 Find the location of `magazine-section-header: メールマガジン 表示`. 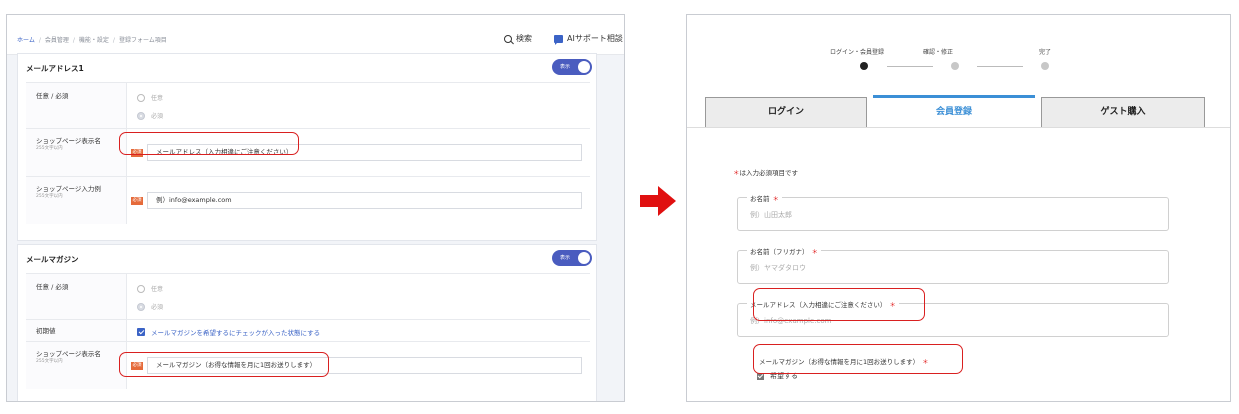

magazine-section-header: メールマガジン 表示 is located at coordinates (307, 258).